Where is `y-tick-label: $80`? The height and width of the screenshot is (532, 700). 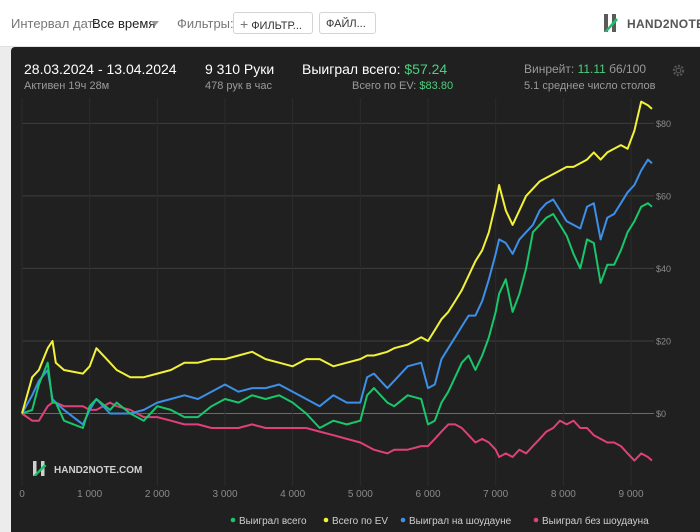
y-tick-label: $80 is located at coordinates (663, 124).